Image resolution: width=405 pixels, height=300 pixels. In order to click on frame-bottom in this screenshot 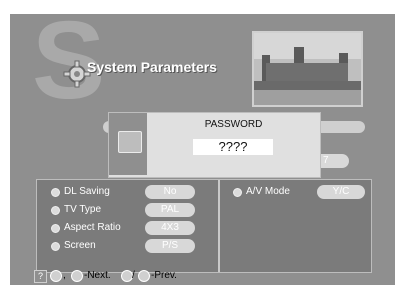, I will do `click(202, 292)`.